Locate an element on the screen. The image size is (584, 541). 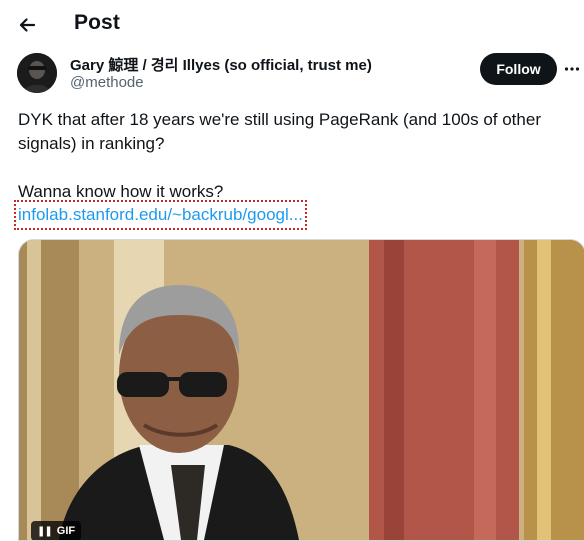
tweet-text-line: signals) in ranking? is located at coordinates (91, 143).